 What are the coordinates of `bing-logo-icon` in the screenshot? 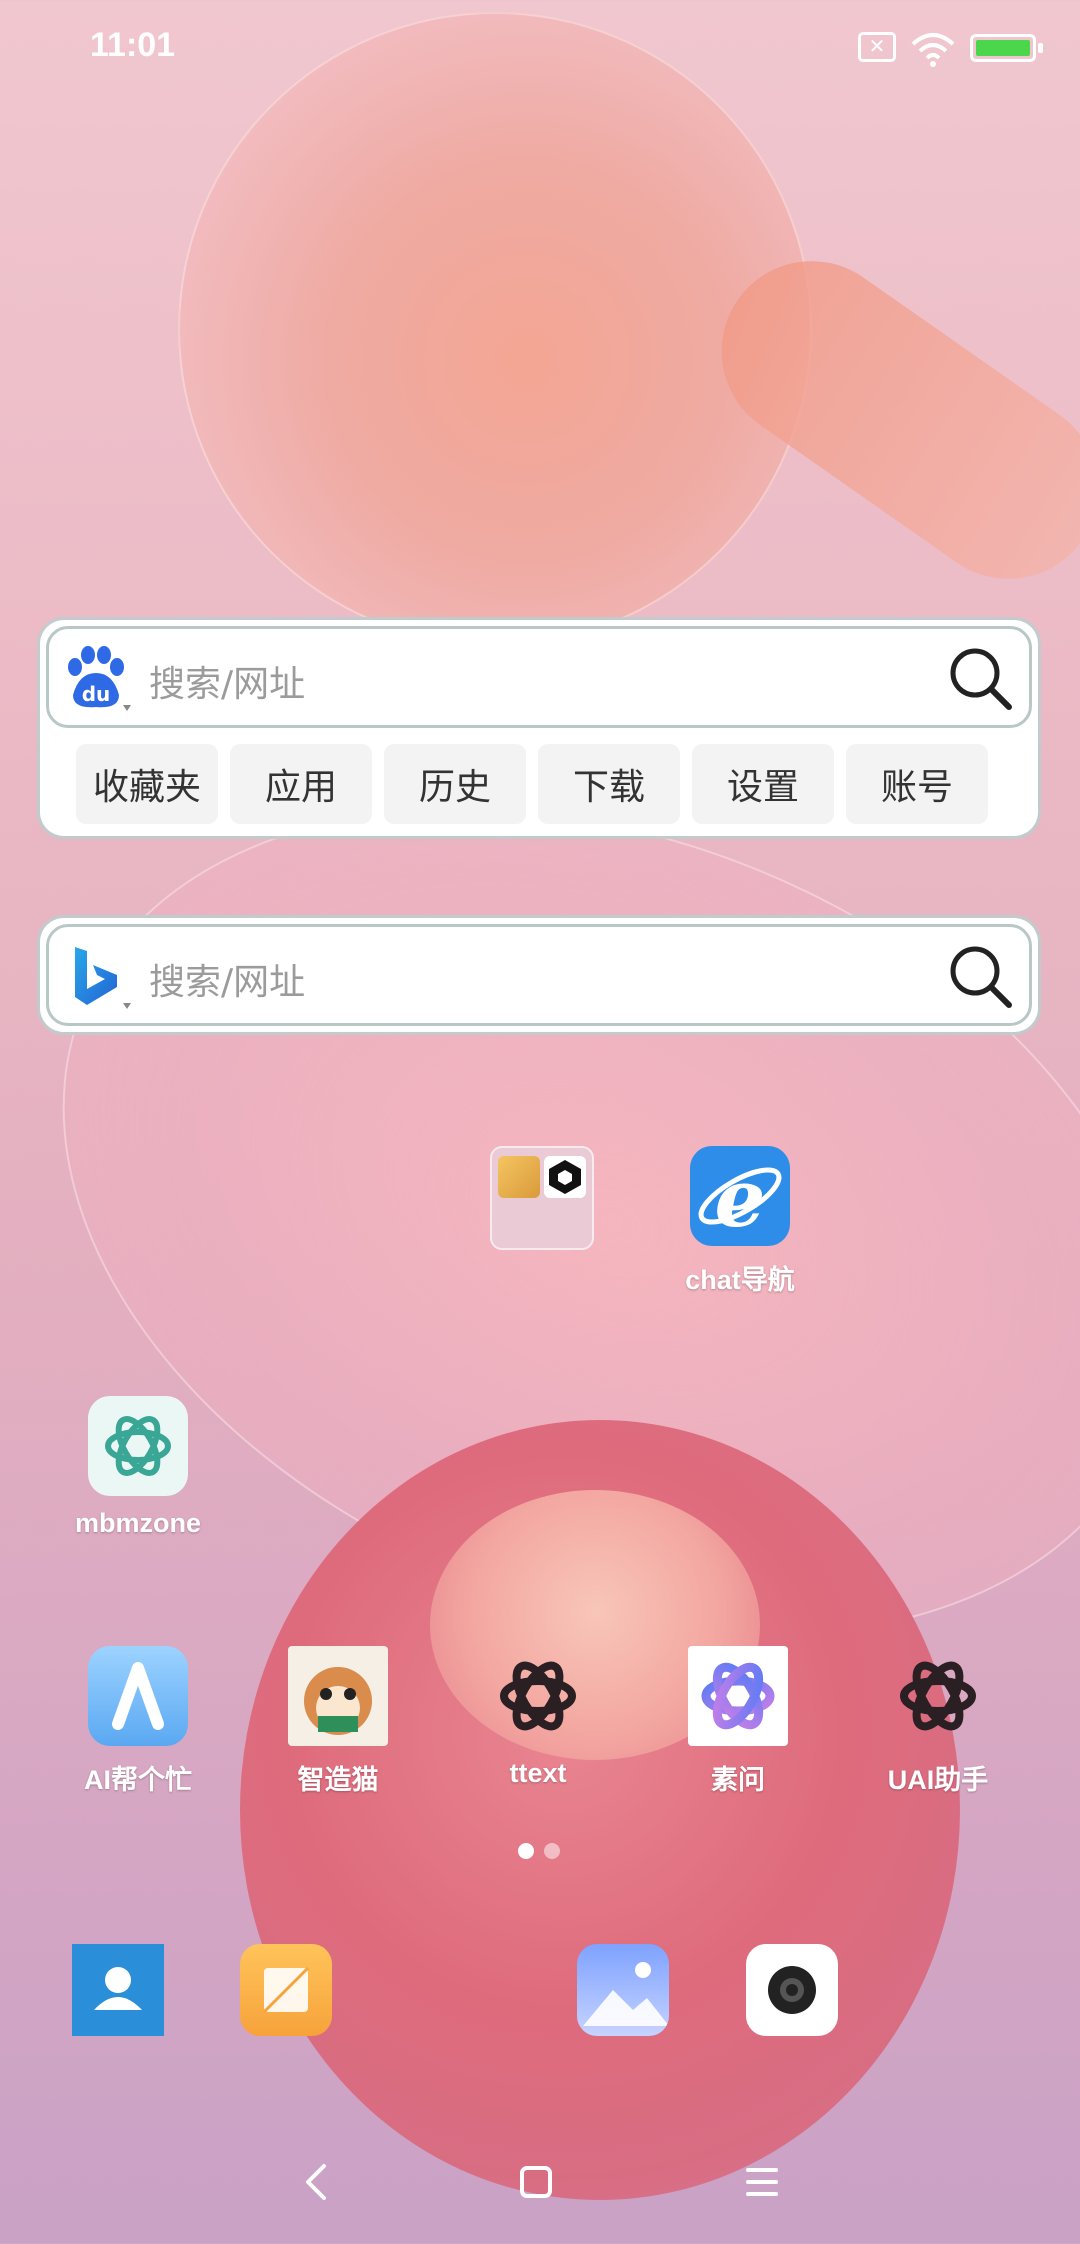 It's located at (96, 976).